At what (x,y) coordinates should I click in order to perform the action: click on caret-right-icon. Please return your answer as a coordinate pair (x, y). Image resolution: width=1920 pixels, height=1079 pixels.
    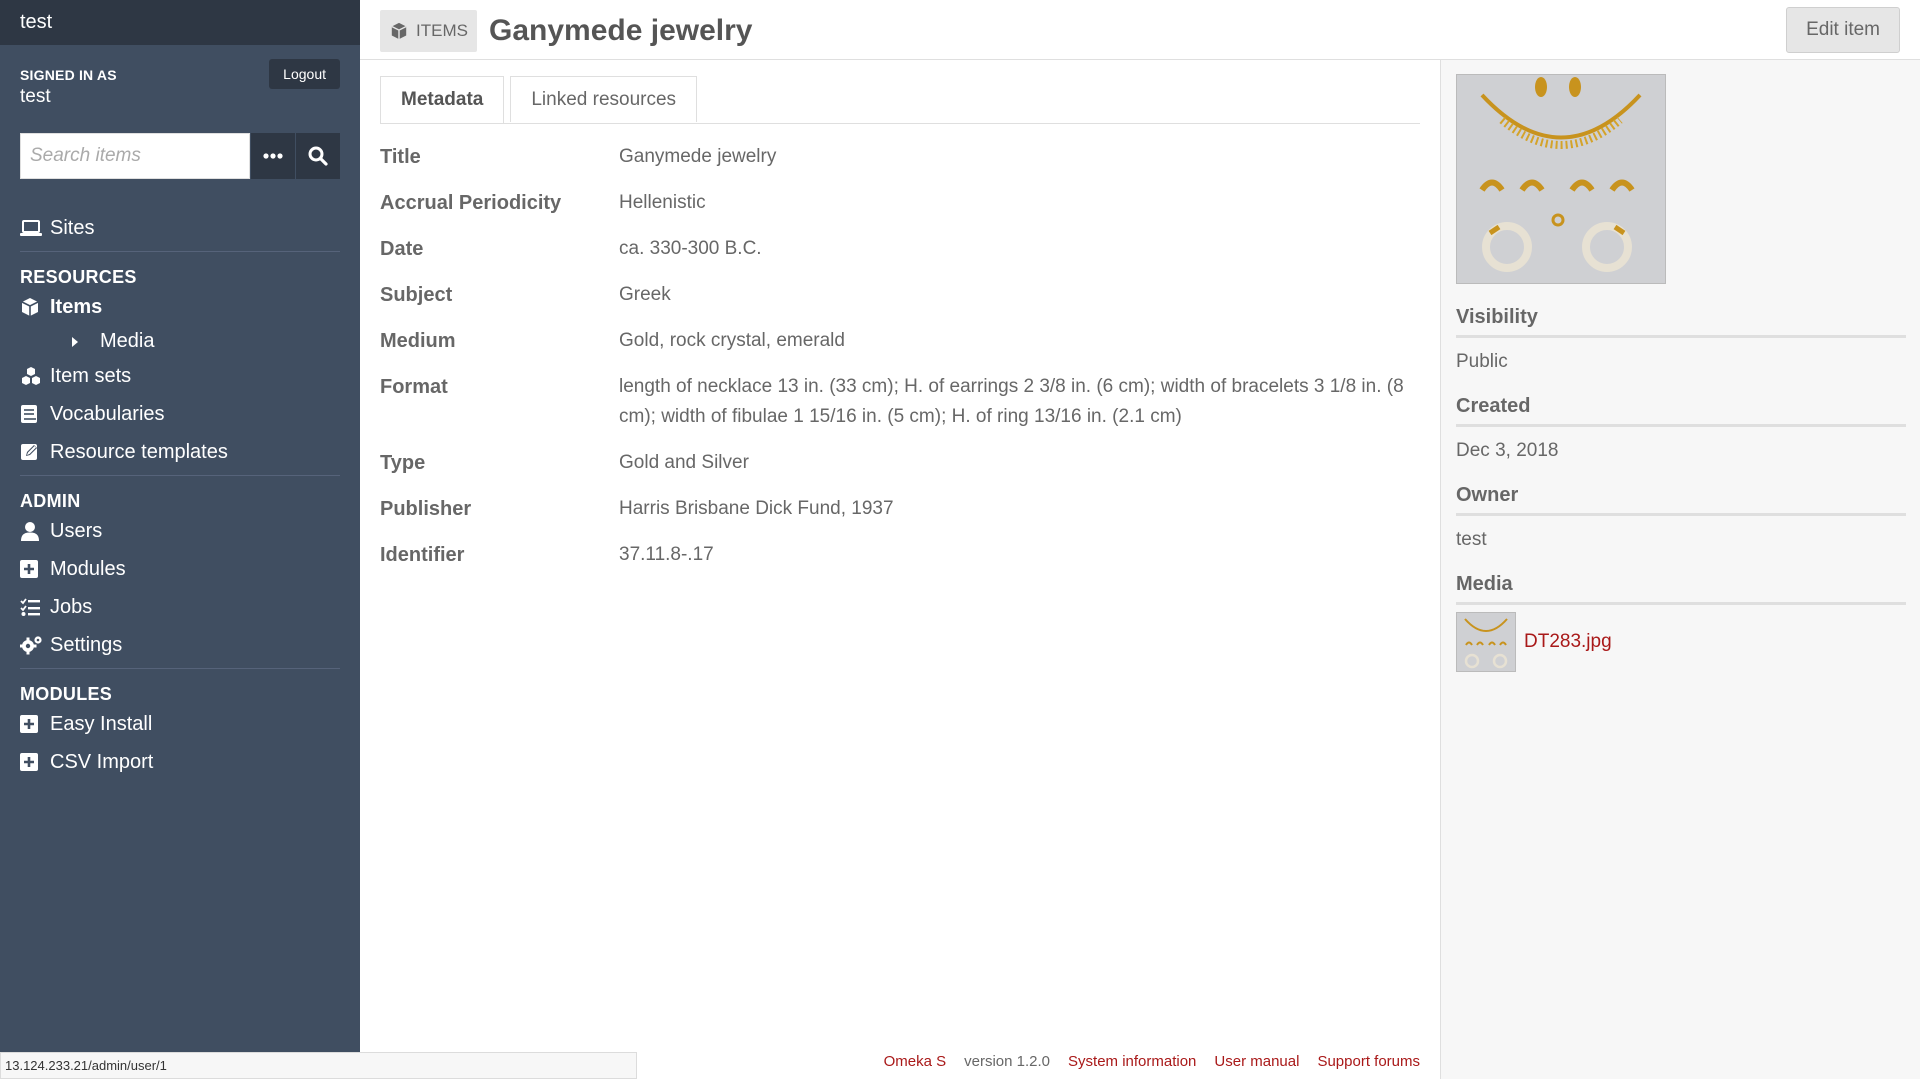
    Looking at the image, I should click on (75, 342).